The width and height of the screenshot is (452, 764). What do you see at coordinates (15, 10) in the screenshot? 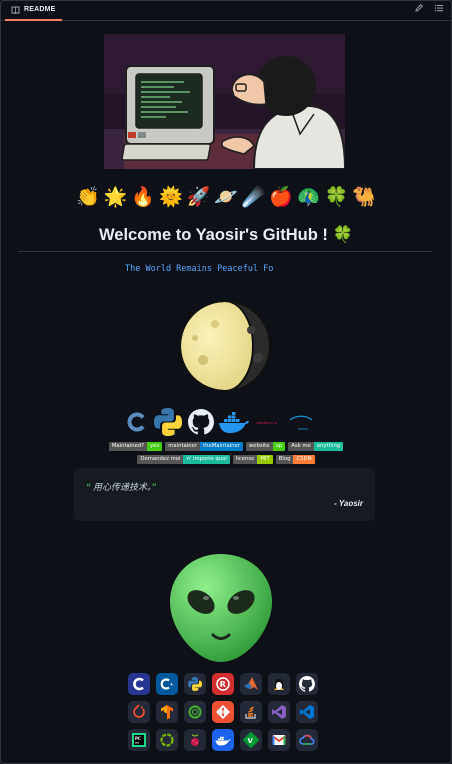
I see `book-icon` at bounding box center [15, 10].